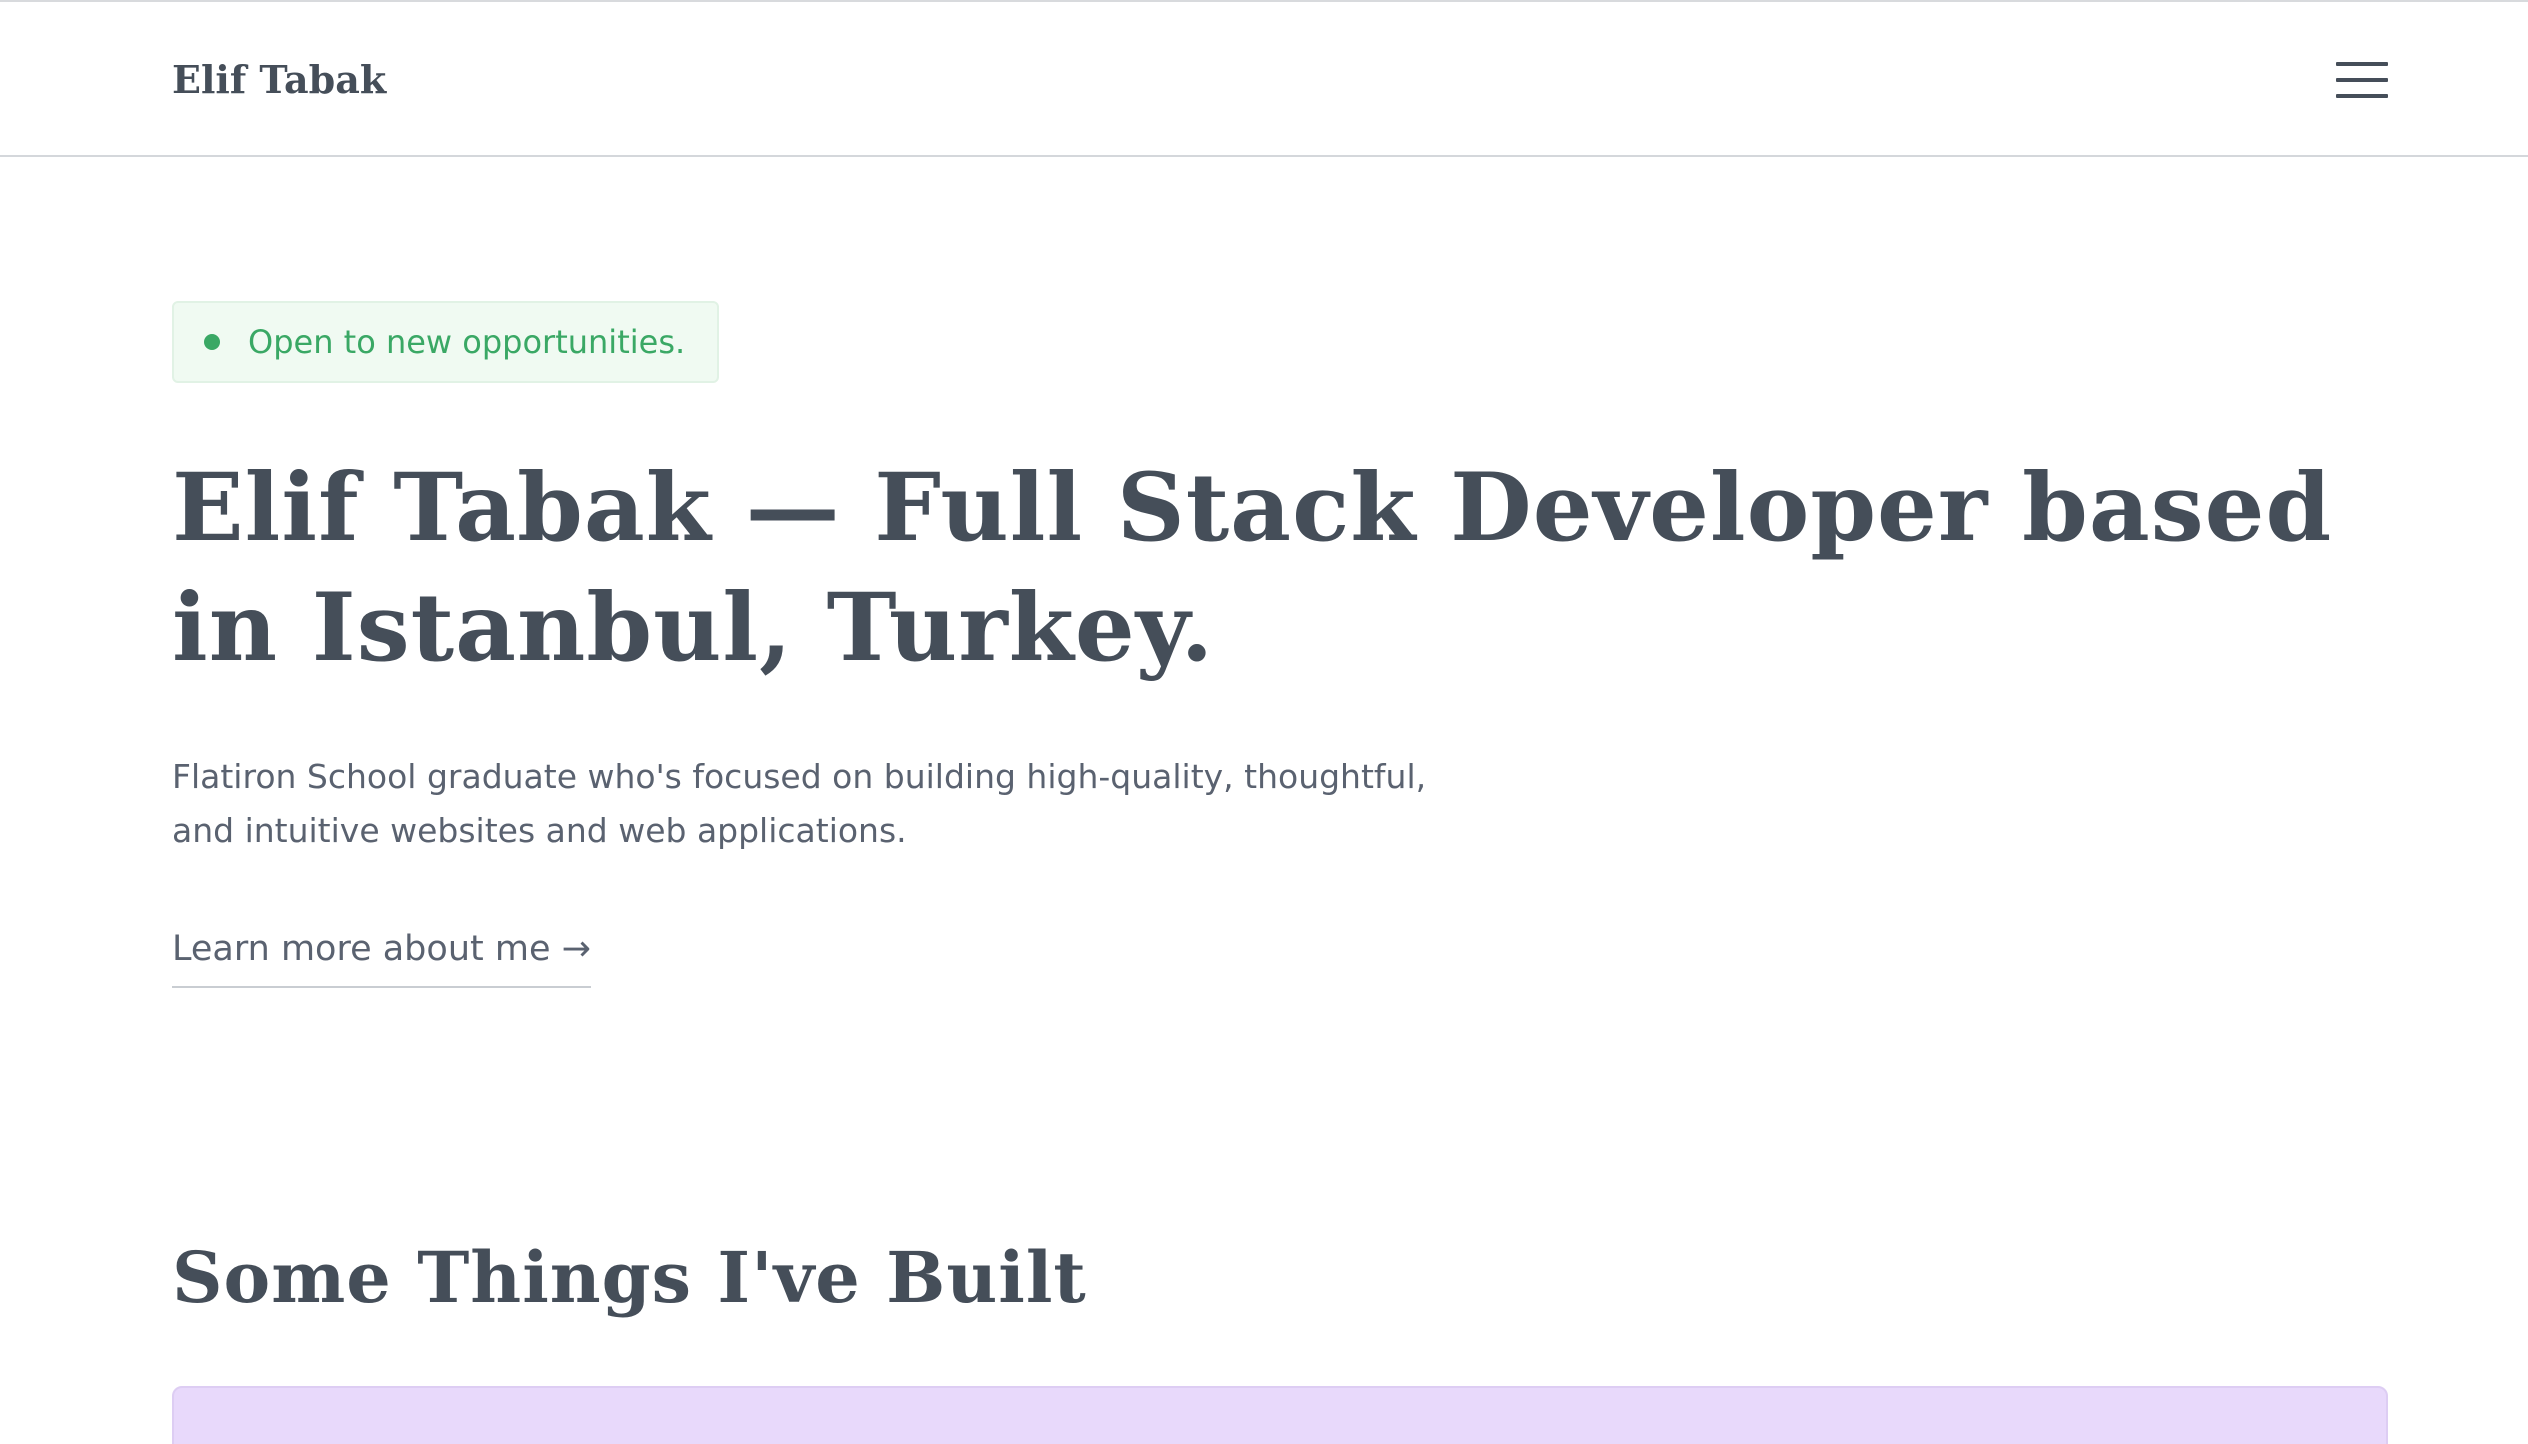  I want to click on projects-heading: Some Things I've Built, so click(629, 1277).